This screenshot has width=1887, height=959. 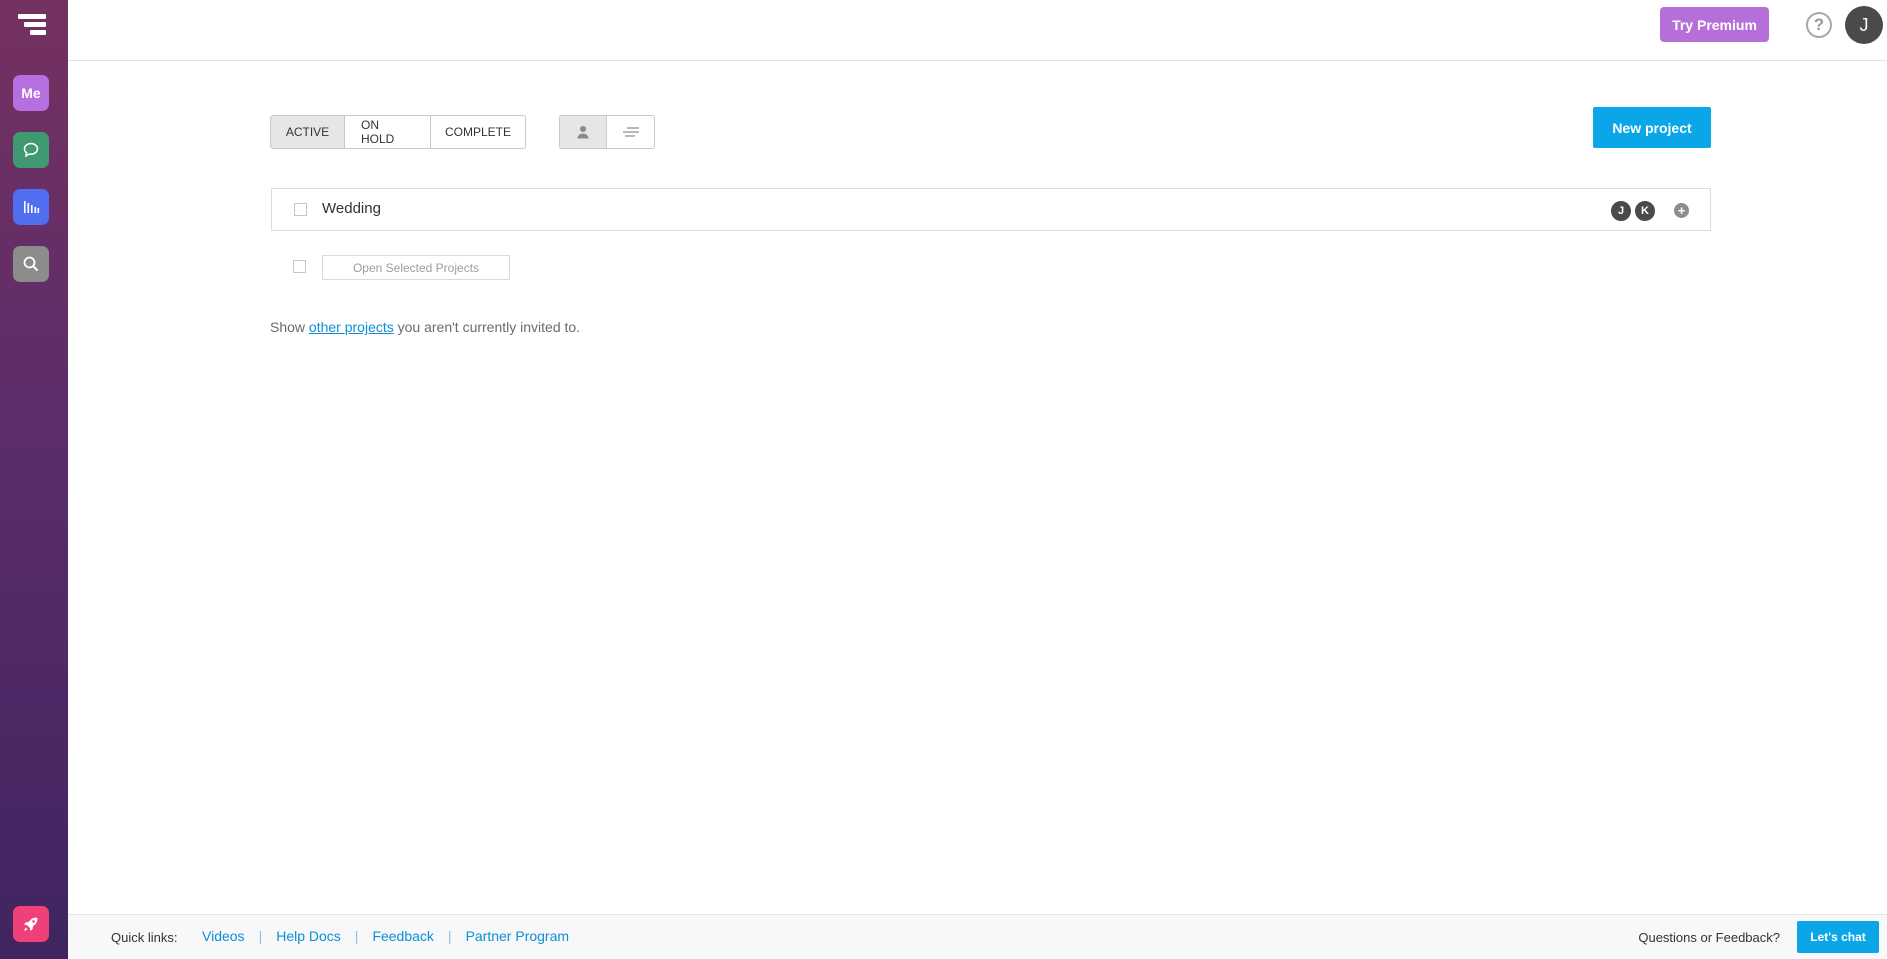 I want to click on view-toggle, so click(x=607, y=132).